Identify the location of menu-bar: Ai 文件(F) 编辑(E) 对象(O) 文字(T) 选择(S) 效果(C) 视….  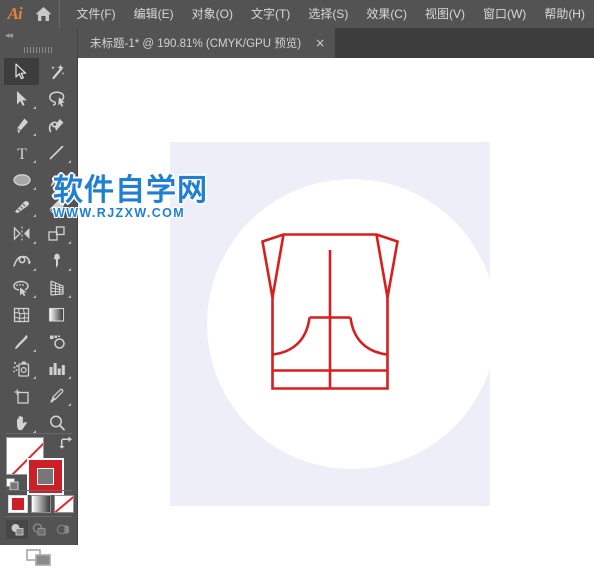
(297, 14).